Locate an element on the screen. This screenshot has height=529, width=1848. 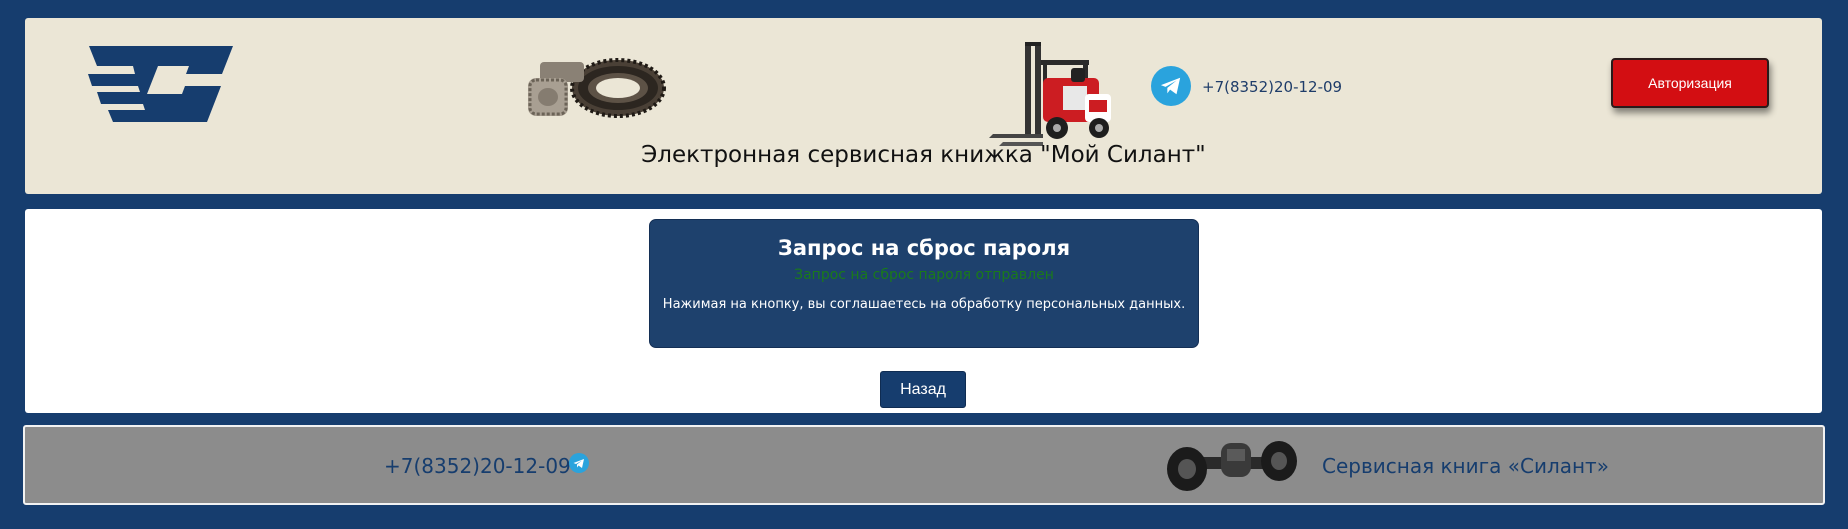
footer-phone: +7(8352)20-12-09 is located at coordinates (477, 466).